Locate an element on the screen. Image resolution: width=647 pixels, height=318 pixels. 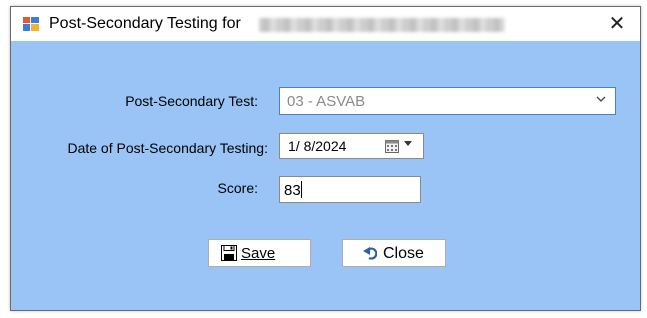
close-button-label: Close is located at coordinates (403, 253).